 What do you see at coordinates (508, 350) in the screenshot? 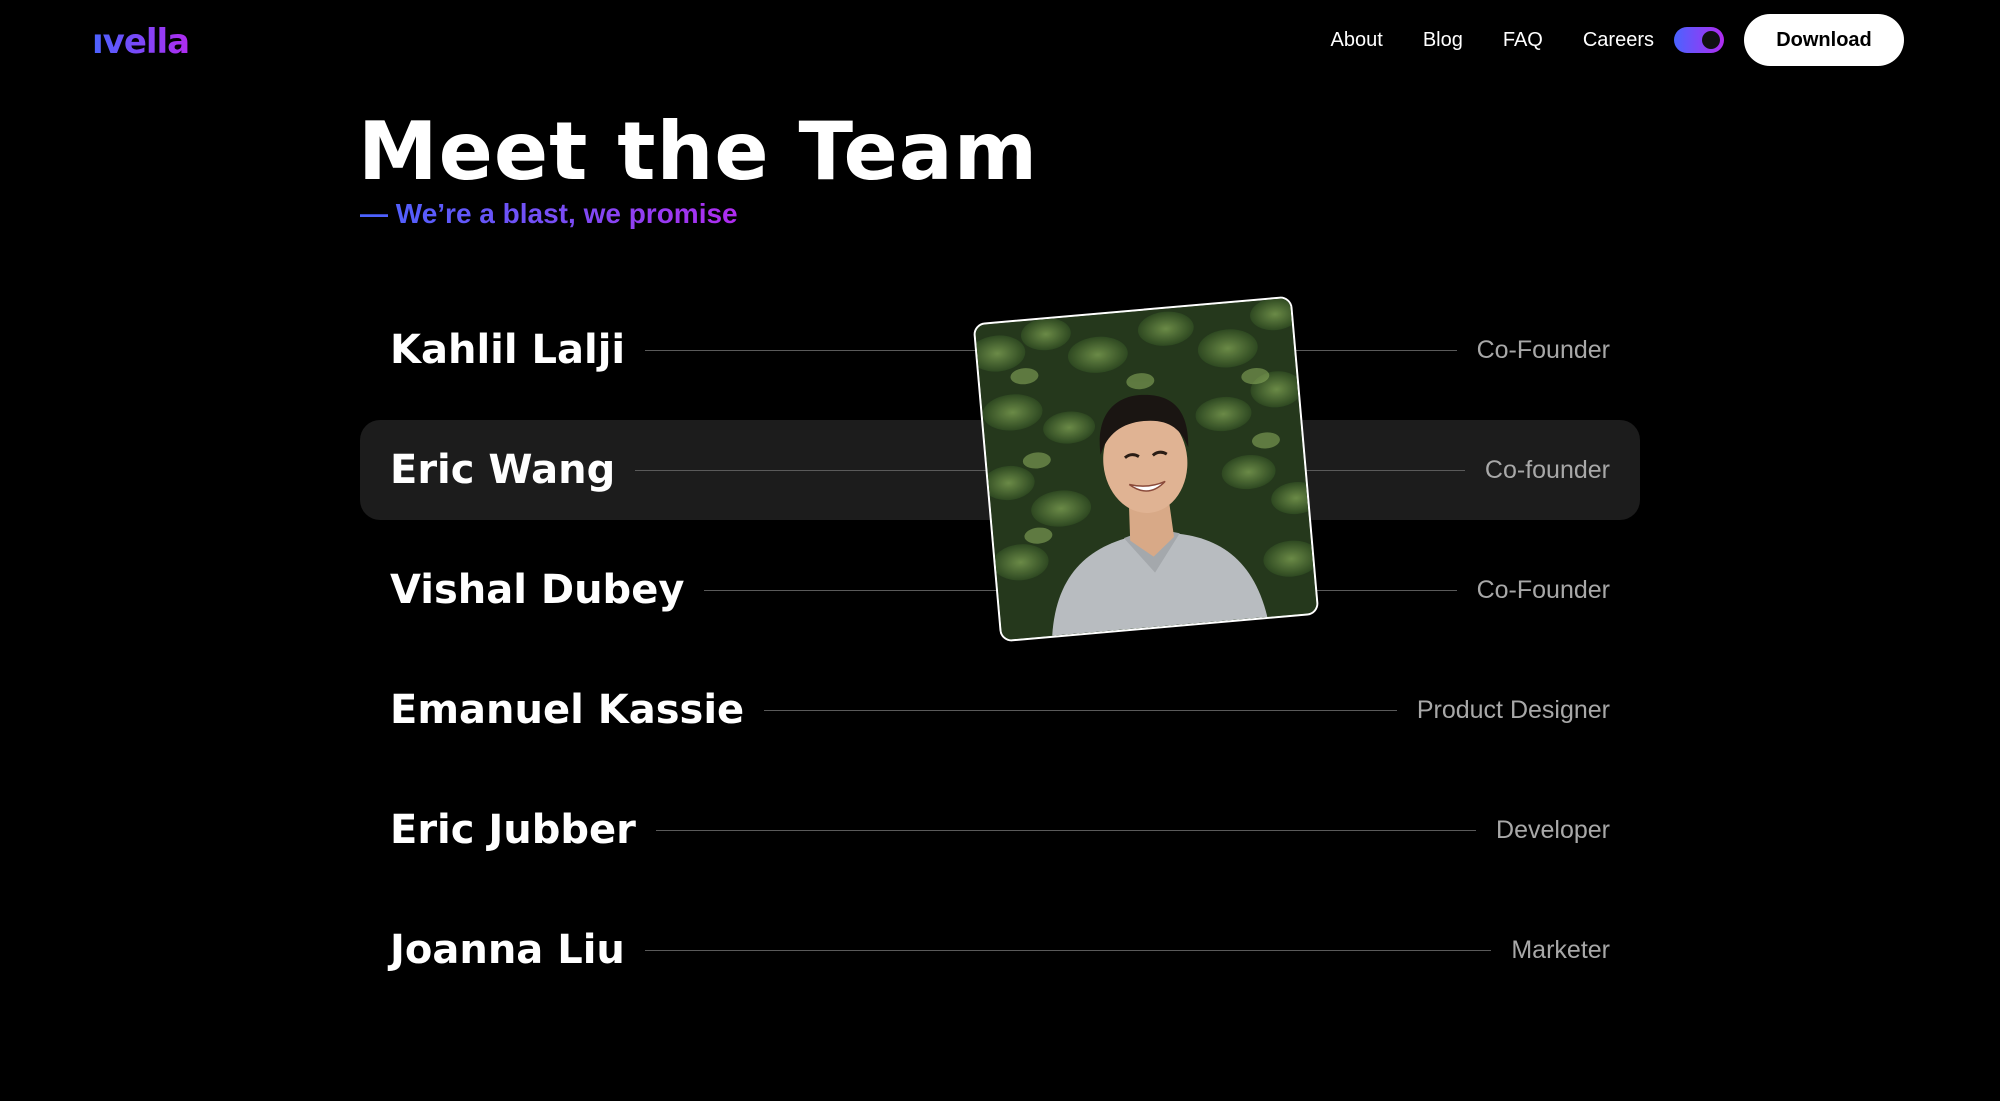
I see `member-name: Kahlil Lalji` at bounding box center [508, 350].